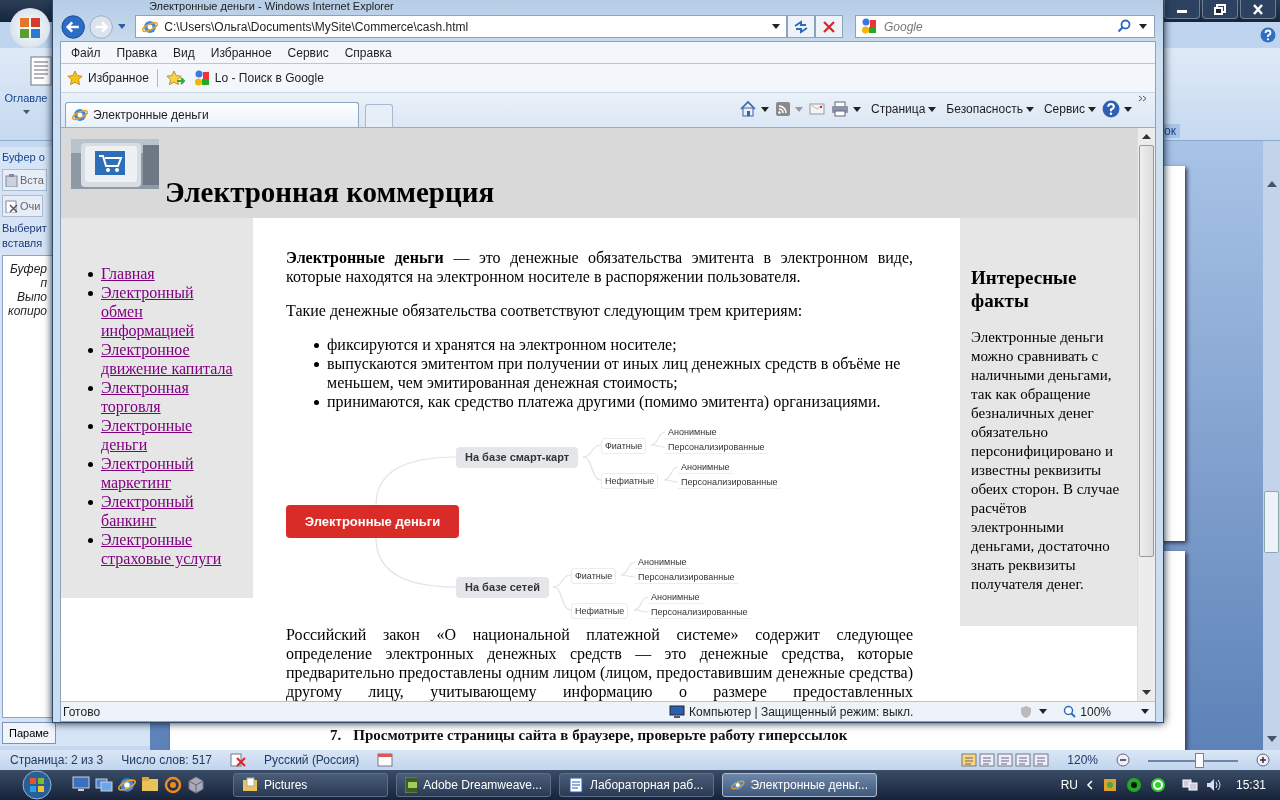 The image size is (1280, 800). I want to click on menu-item: Вид, so click(184, 52).